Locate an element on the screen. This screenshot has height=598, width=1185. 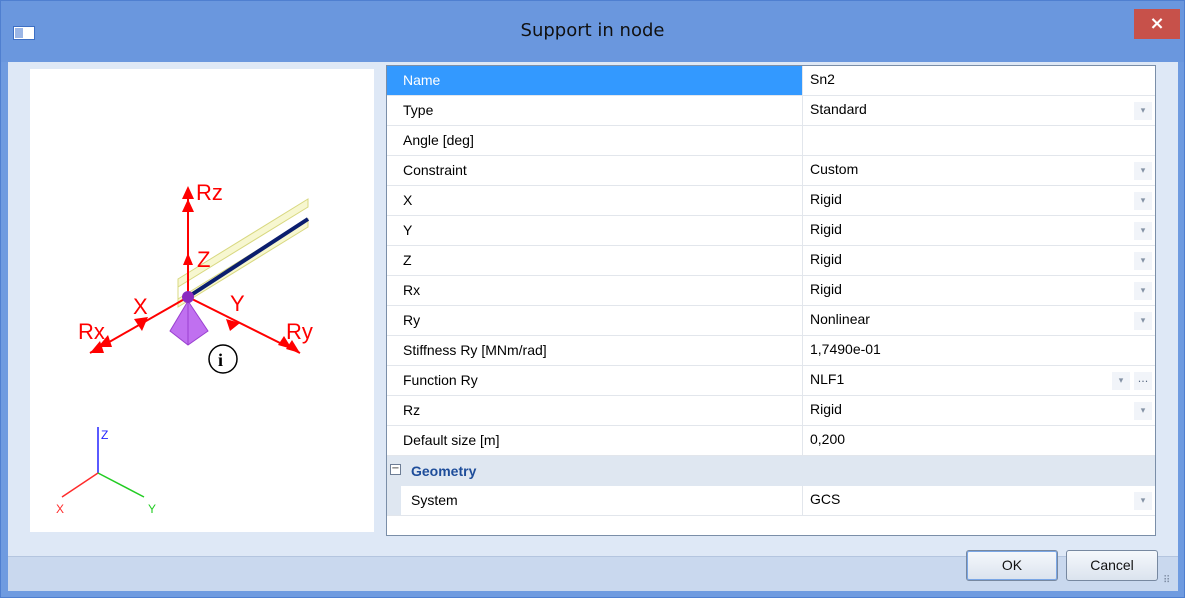
close-button: × is located at coordinates (1157, 24).